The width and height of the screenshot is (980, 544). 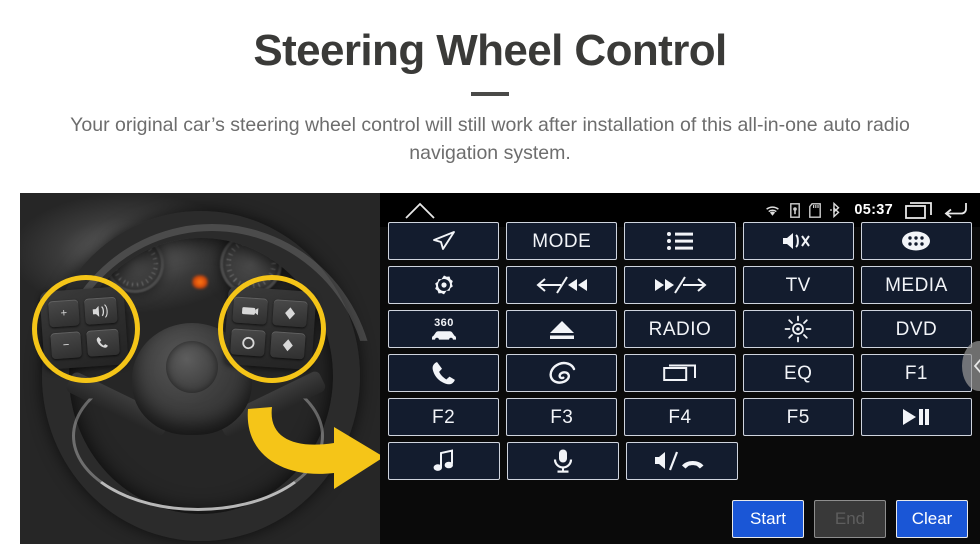 I want to click on key-dvd: DVD, so click(x=916, y=329).